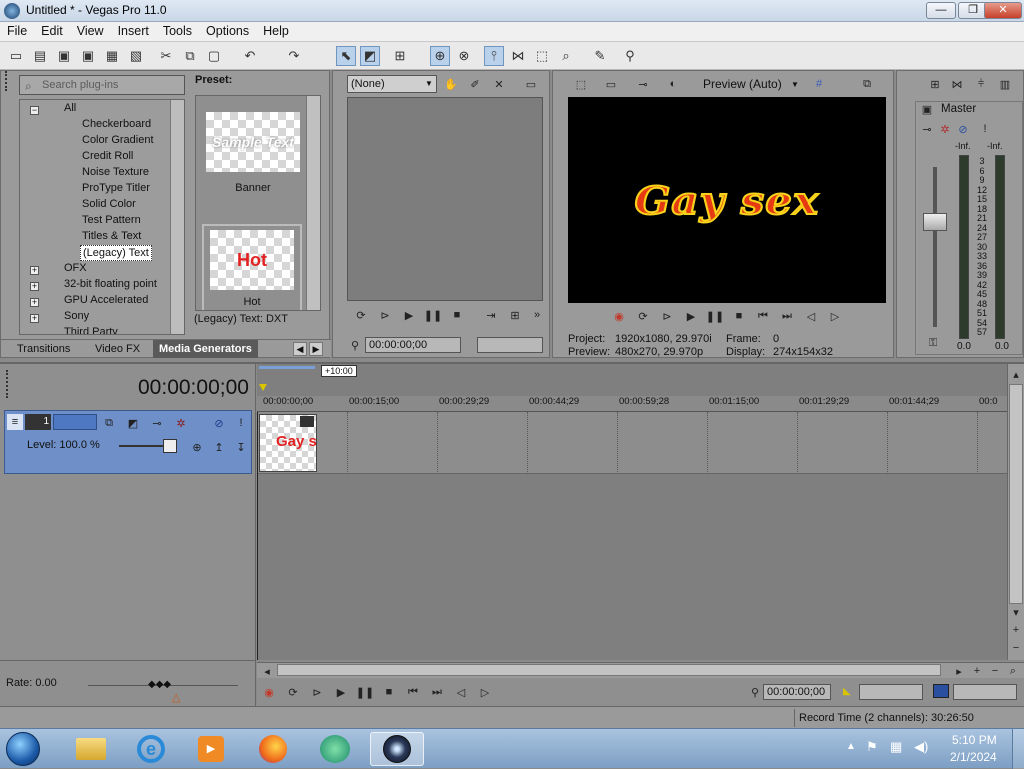 The width and height of the screenshot is (1024, 769). I want to click on volume-icon: ◀), so click(921, 747).